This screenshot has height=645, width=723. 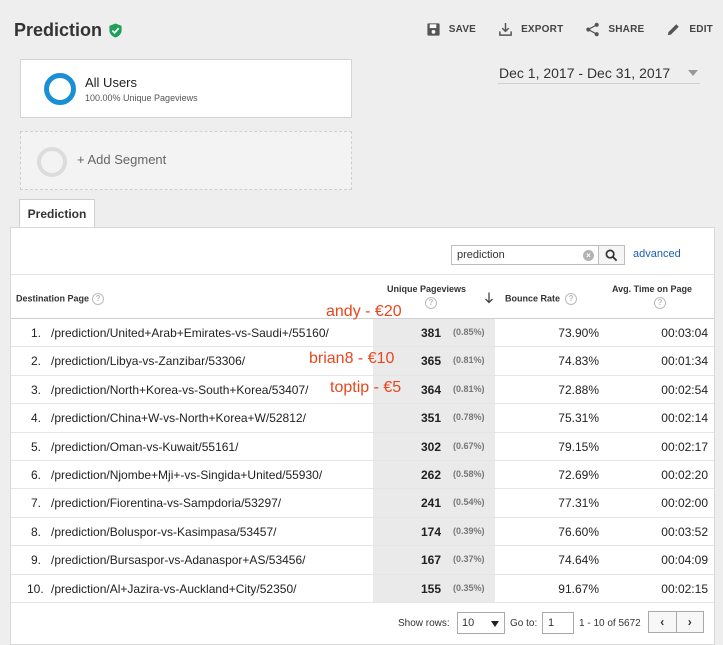 I want to click on column-destination-page: Destination Page?, so click(x=60, y=299).